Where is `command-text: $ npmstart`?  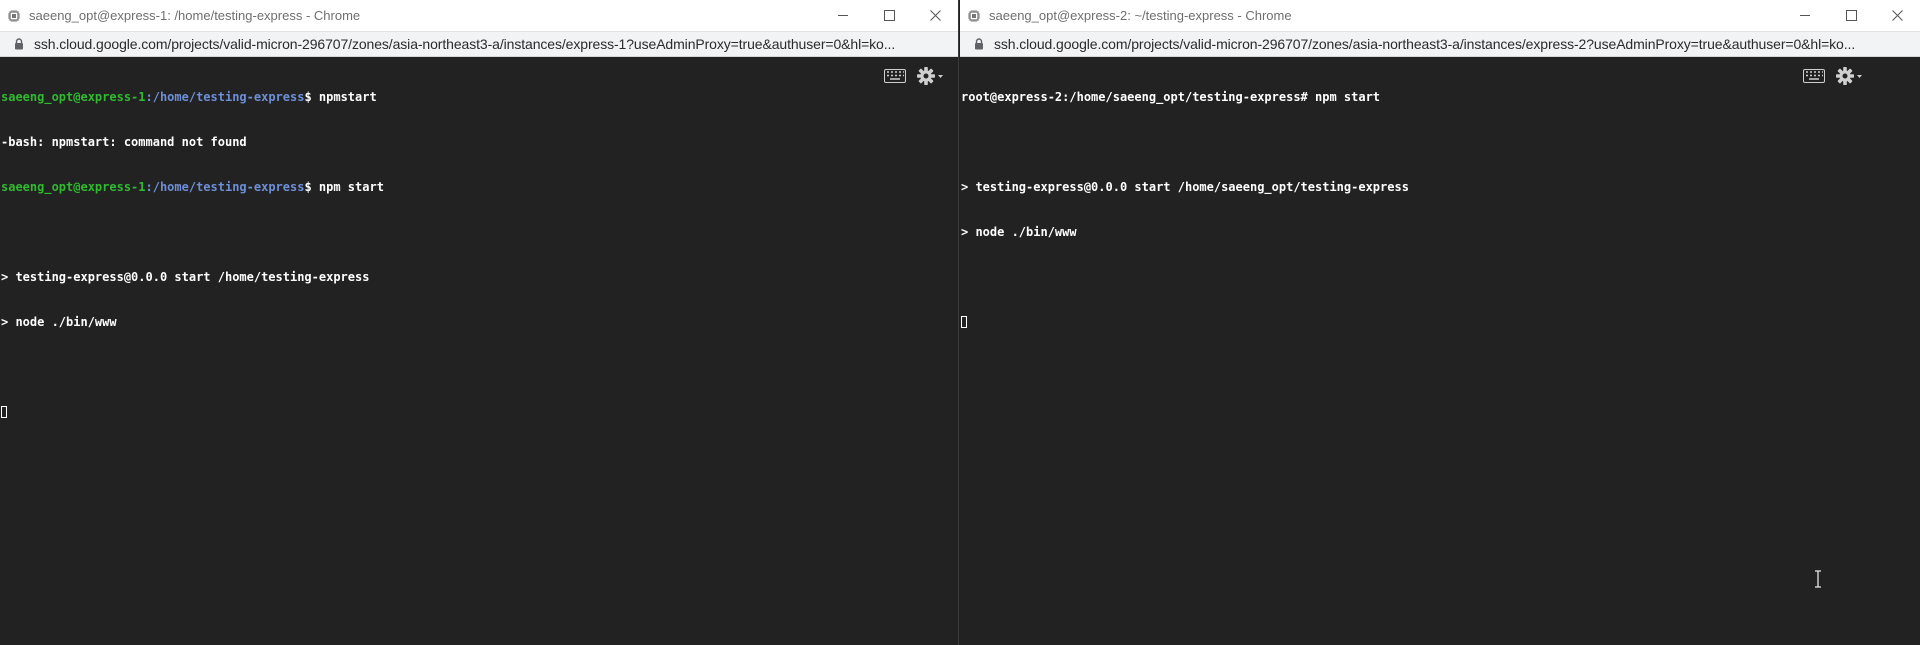 command-text: $ npmstart is located at coordinates (340, 97).